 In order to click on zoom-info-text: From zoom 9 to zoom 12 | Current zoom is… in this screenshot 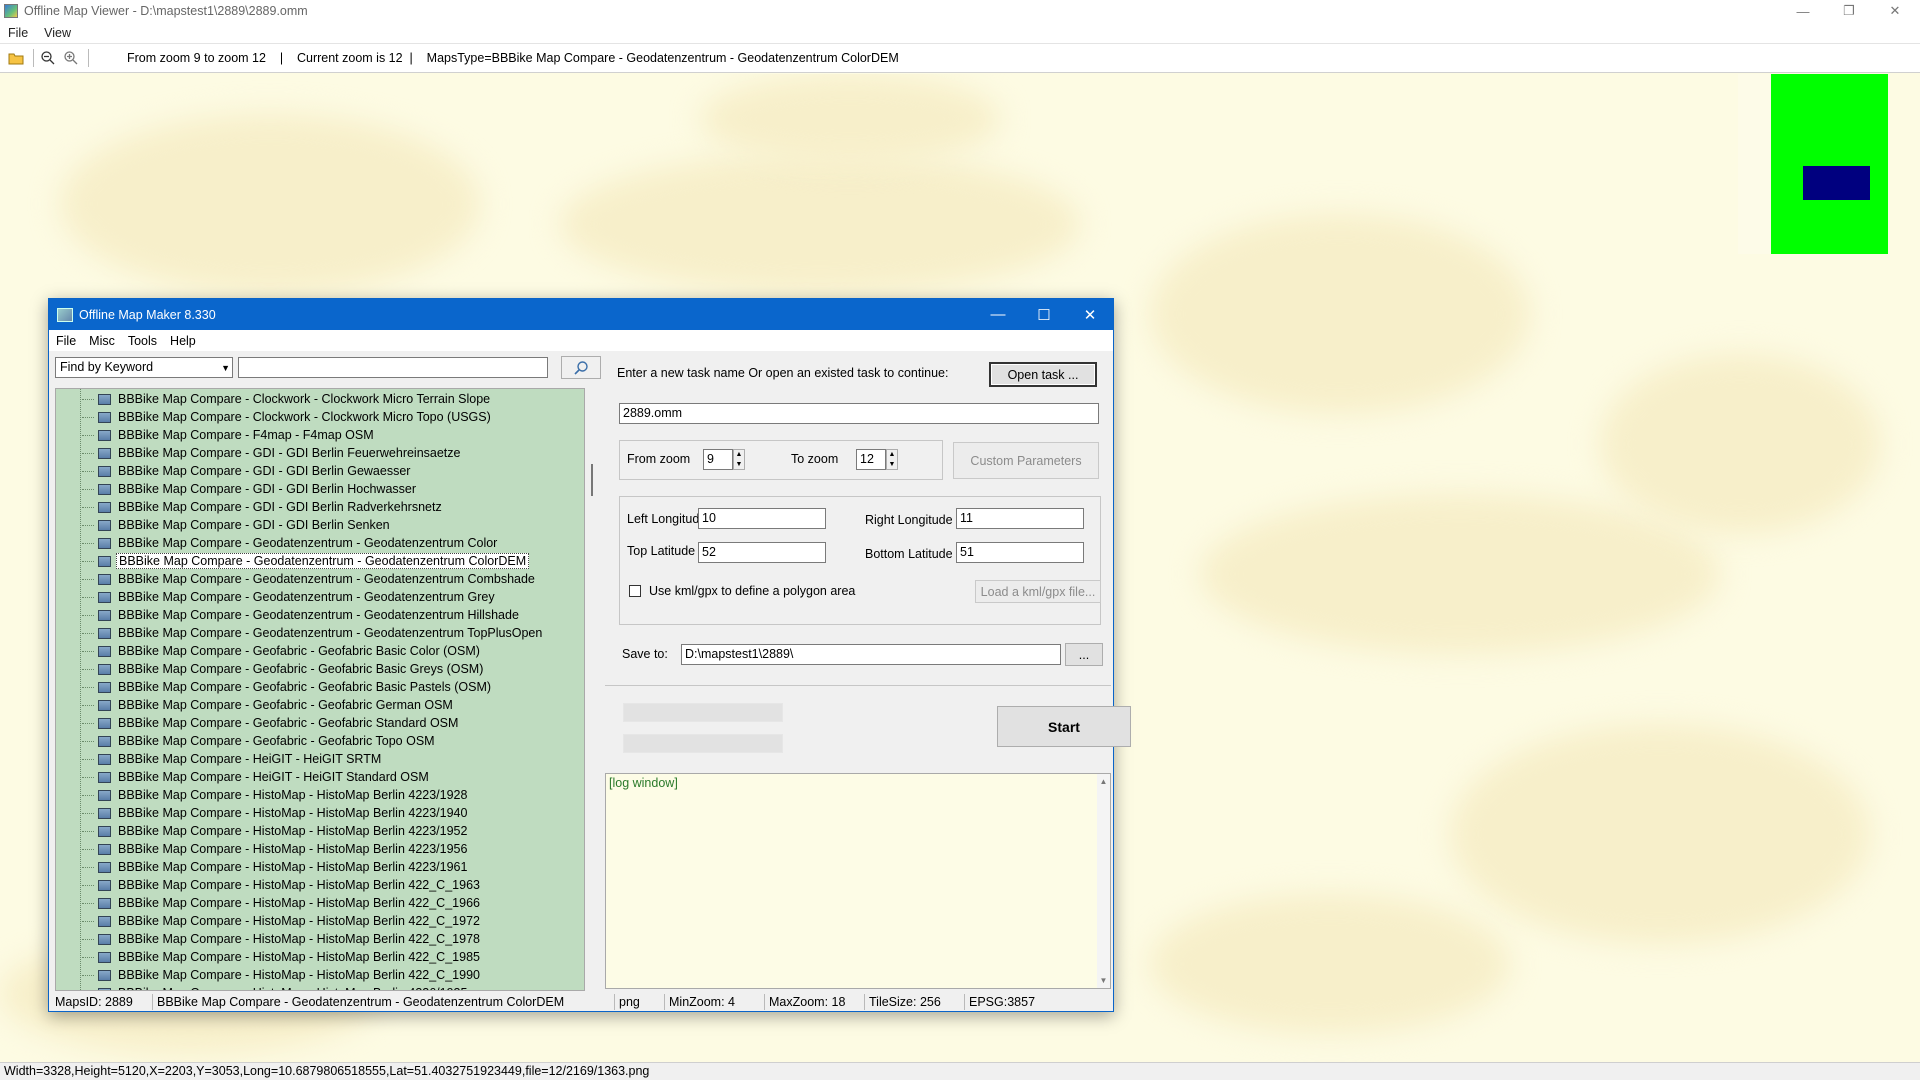, I will do `click(513, 58)`.